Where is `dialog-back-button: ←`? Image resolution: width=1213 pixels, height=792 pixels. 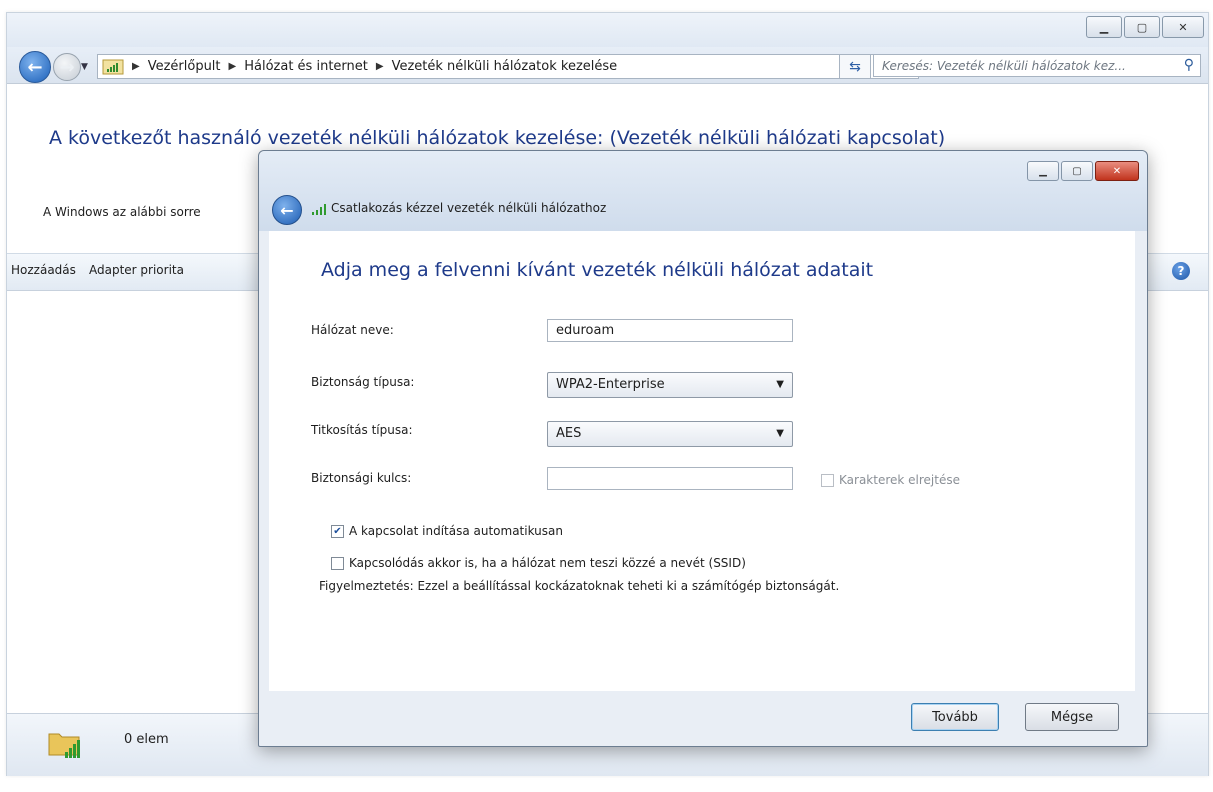
dialog-back-button: ← is located at coordinates (287, 210).